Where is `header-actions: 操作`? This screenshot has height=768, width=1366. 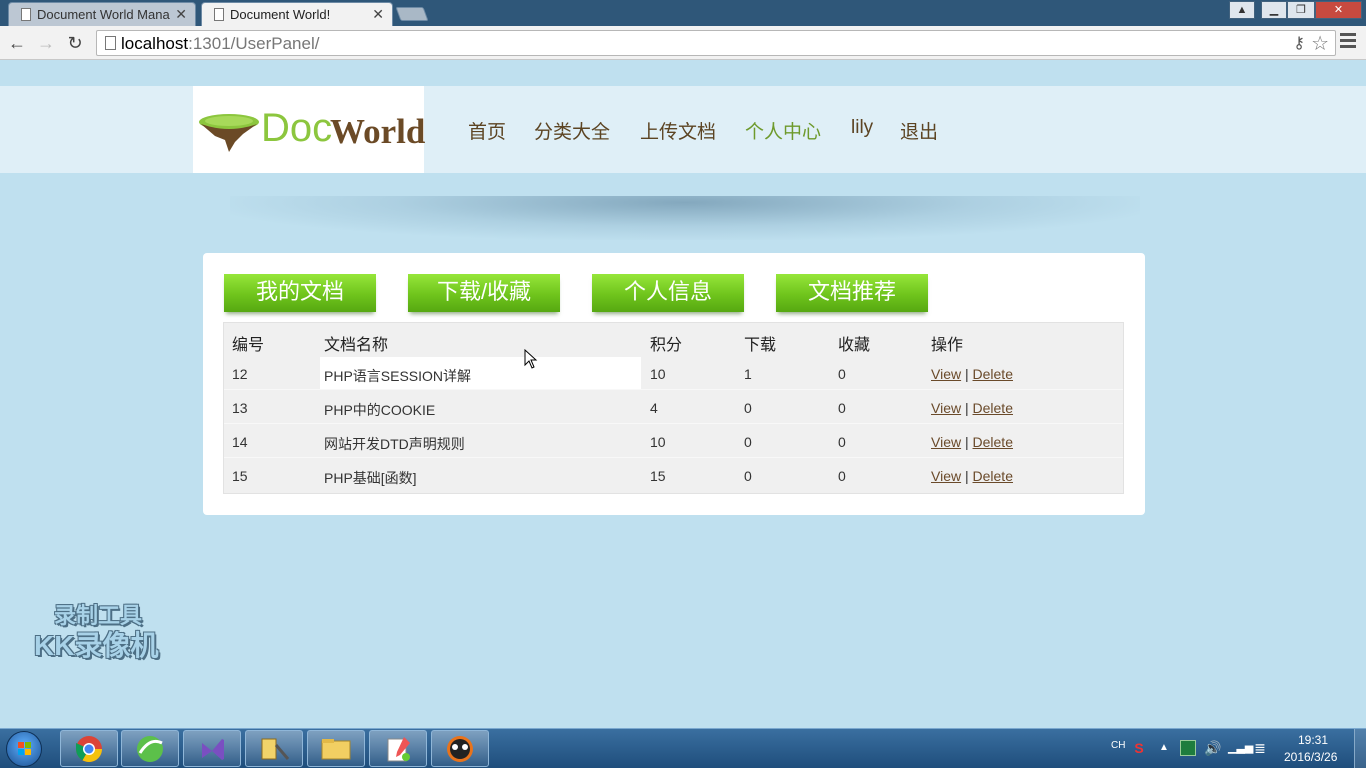 header-actions: 操作 is located at coordinates (947, 345).